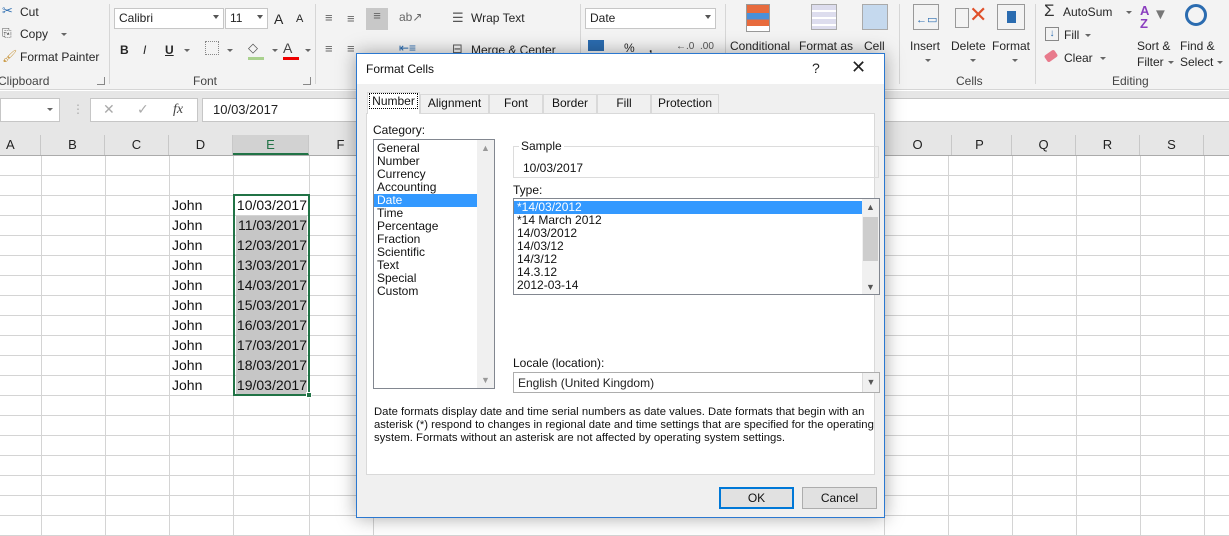 The image size is (1229, 536). What do you see at coordinates (351, 18) in the screenshot?
I see `align-middle-icon: ≡` at bounding box center [351, 18].